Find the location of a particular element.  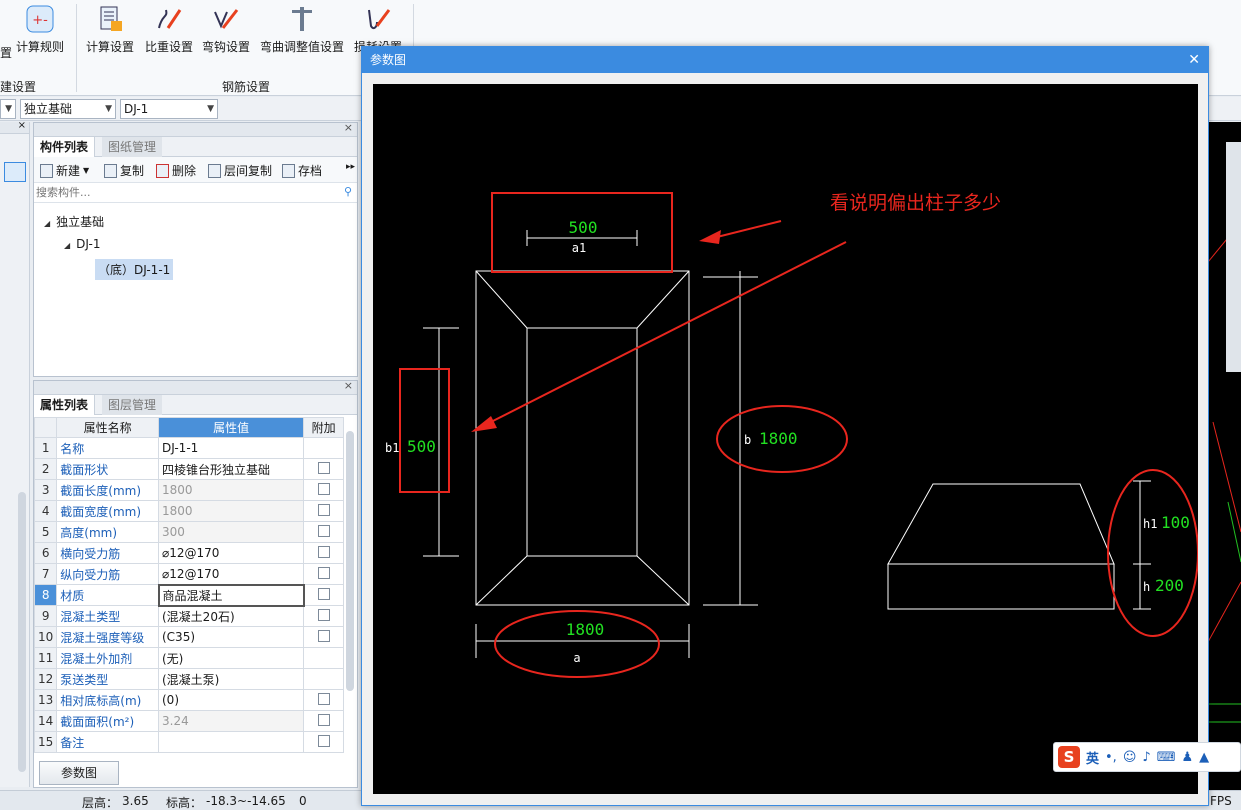

tab-layer-manage: 图层管理 is located at coordinates (132, 405).